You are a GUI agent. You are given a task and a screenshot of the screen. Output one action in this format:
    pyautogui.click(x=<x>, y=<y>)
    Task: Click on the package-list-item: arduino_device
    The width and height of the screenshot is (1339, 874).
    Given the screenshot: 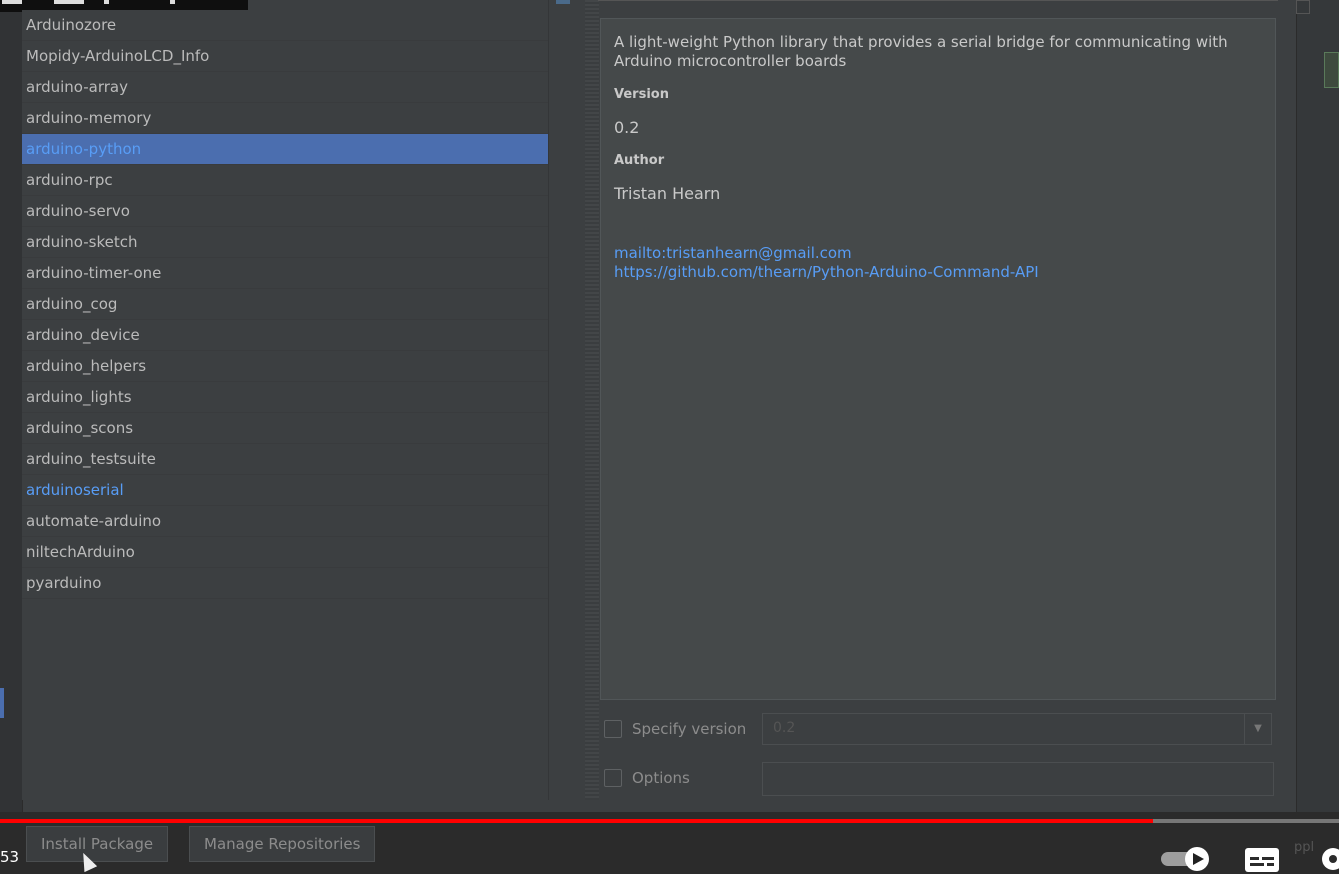 What is the action you would take?
    pyautogui.click(x=285, y=335)
    